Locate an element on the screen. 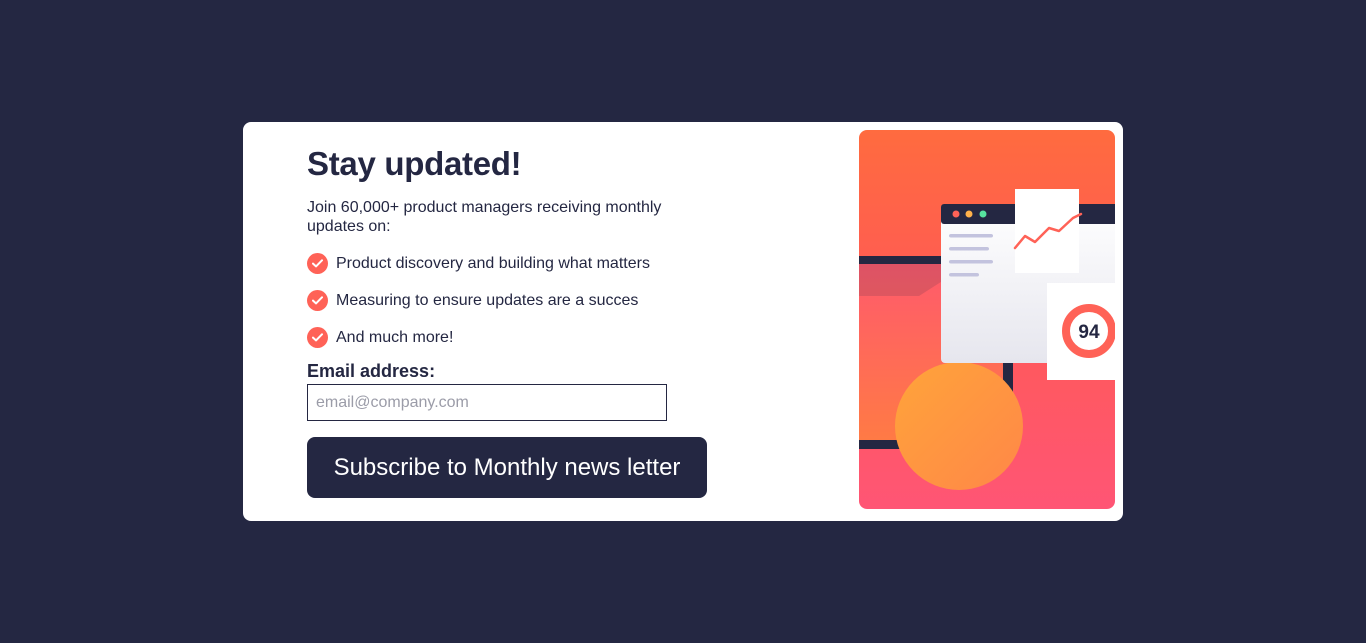  score-value: 94 is located at coordinates (1089, 332).